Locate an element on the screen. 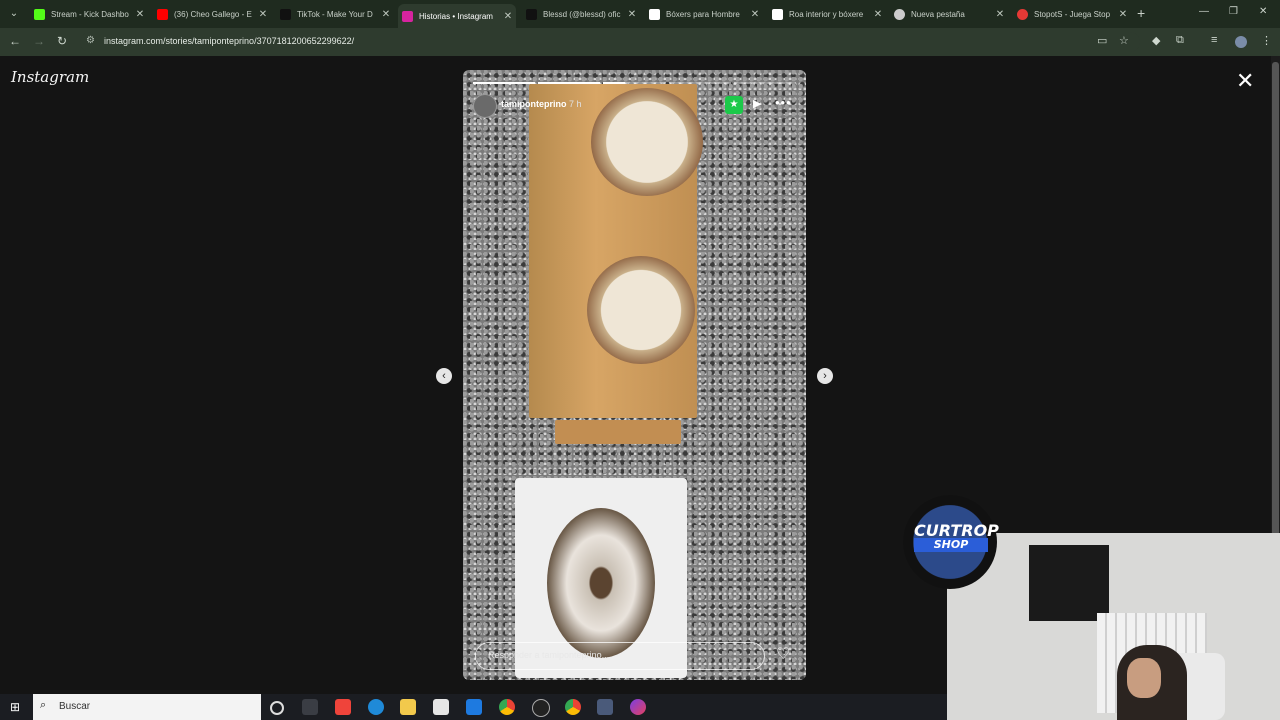 This screenshot has width=1280, height=720. webcam-overlay is located at coordinates (1113, 626).